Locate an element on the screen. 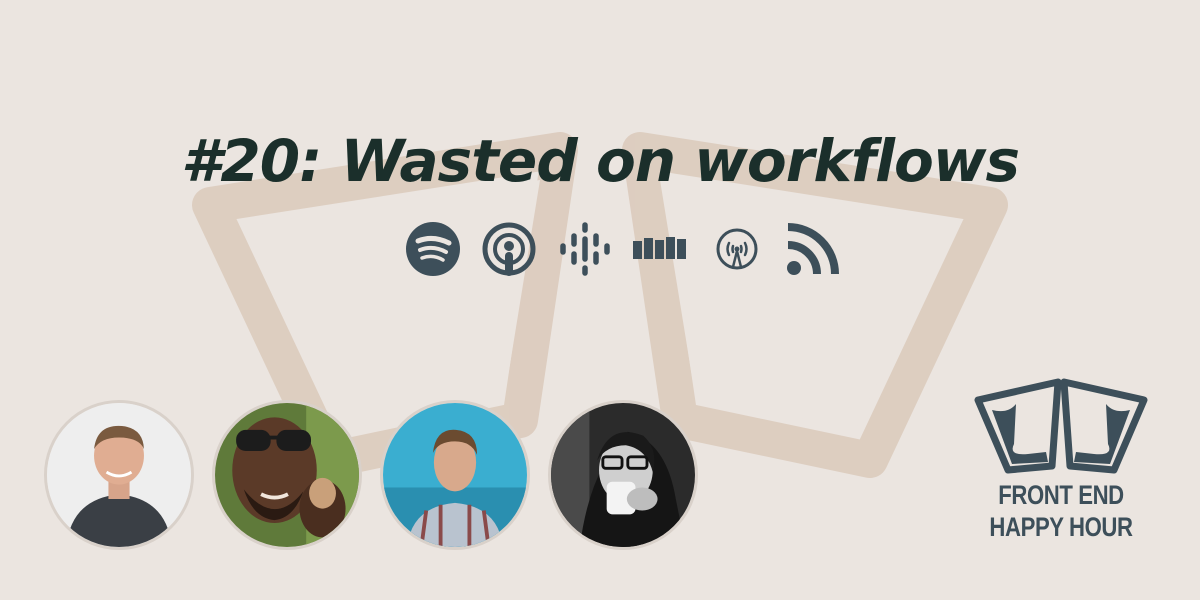  show-logo: FRONT END HAPPY HOUR is located at coordinates (1061, 469).